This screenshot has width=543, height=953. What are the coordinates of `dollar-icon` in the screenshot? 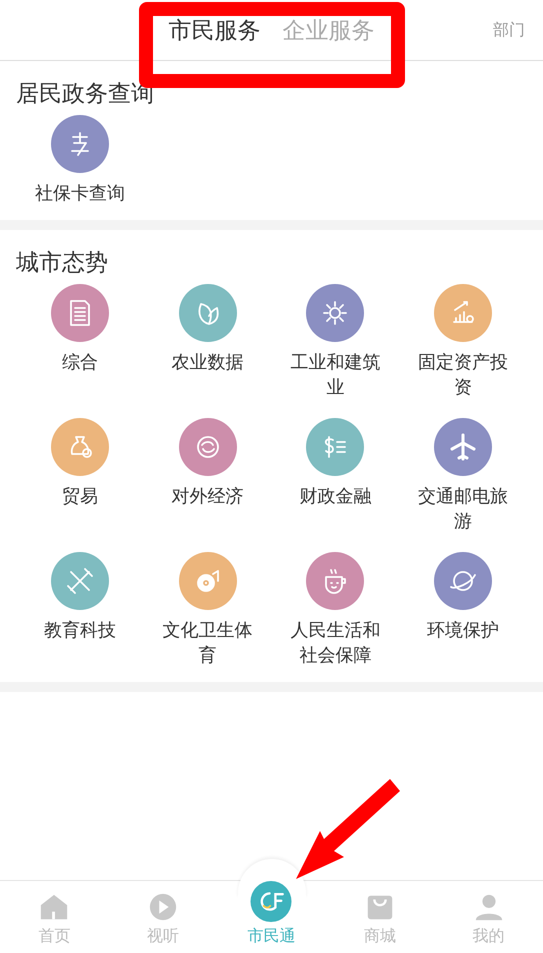 It's located at (335, 447).